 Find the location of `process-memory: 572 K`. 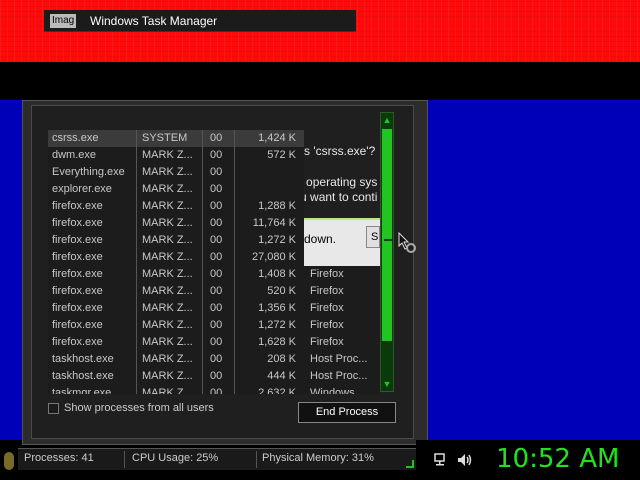

process-memory: 572 K is located at coordinates (281, 155).